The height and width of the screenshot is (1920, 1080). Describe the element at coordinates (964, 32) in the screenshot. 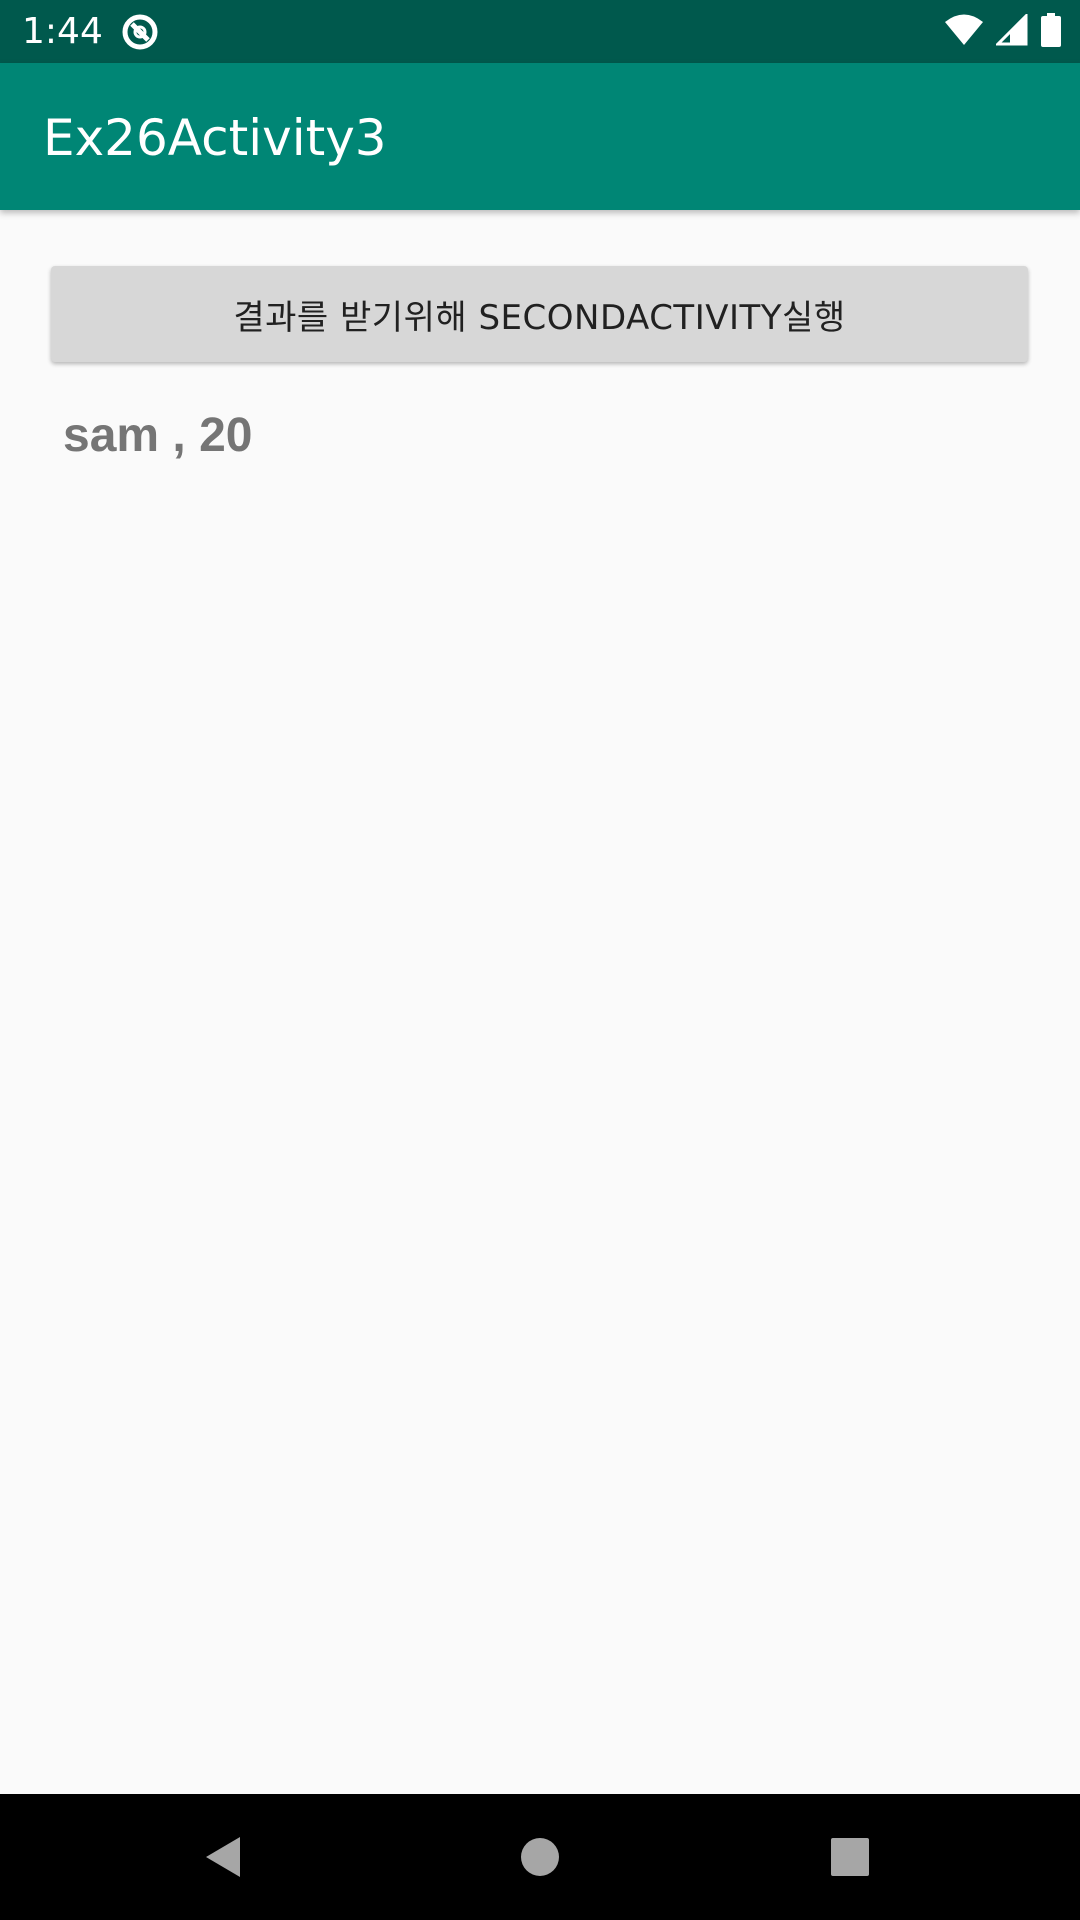

I see `wifi-icon` at that location.